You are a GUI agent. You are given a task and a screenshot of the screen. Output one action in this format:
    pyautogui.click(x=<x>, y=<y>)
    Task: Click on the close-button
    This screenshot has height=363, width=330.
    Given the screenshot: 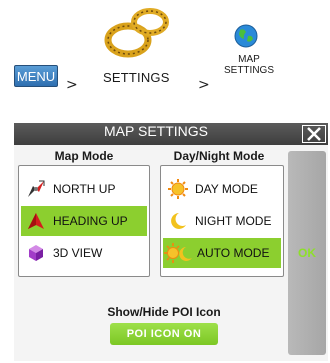 What is the action you would take?
    pyautogui.click(x=314, y=134)
    